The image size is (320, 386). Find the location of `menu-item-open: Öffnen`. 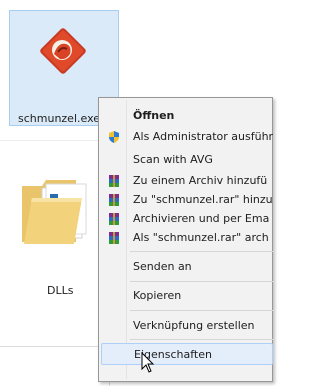

menu-item-open: Öffnen is located at coordinates (188, 116).